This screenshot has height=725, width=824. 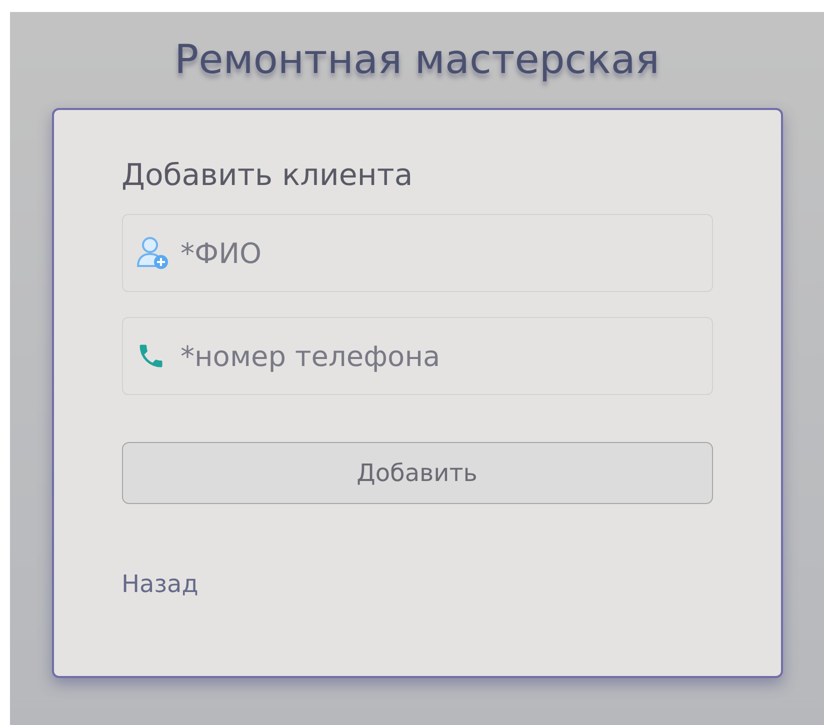 What do you see at coordinates (417, 253) in the screenshot?
I see `input-field: *ФИО` at bounding box center [417, 253].